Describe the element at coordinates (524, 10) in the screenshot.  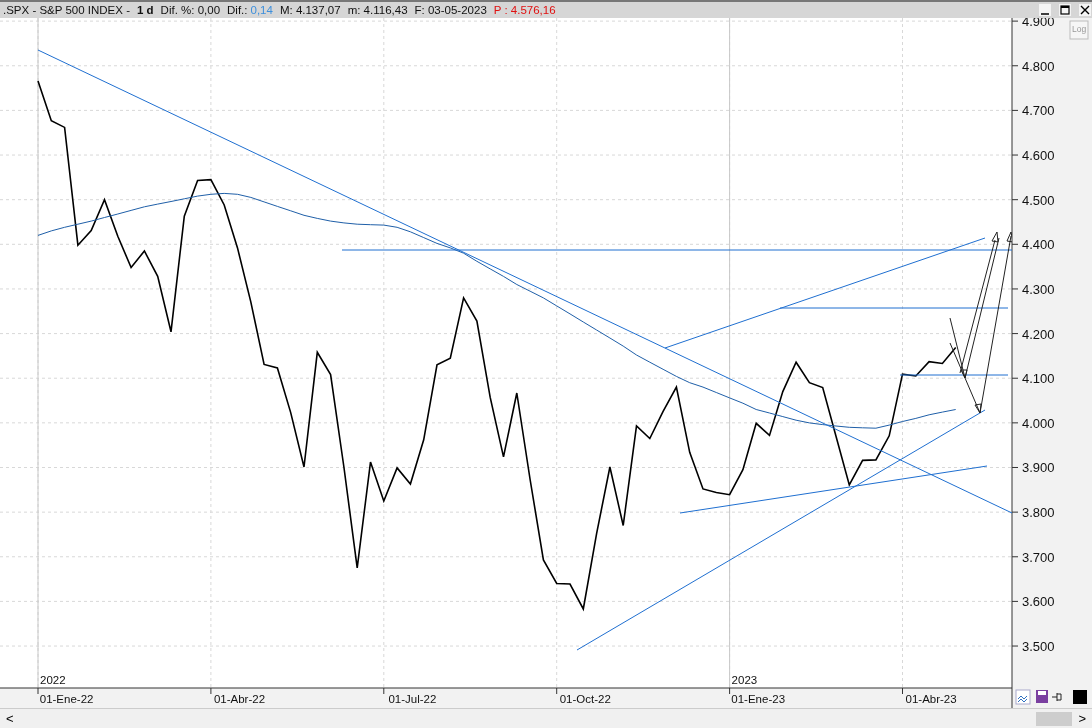
I see `price-value: P : 4.576,16` at that location.